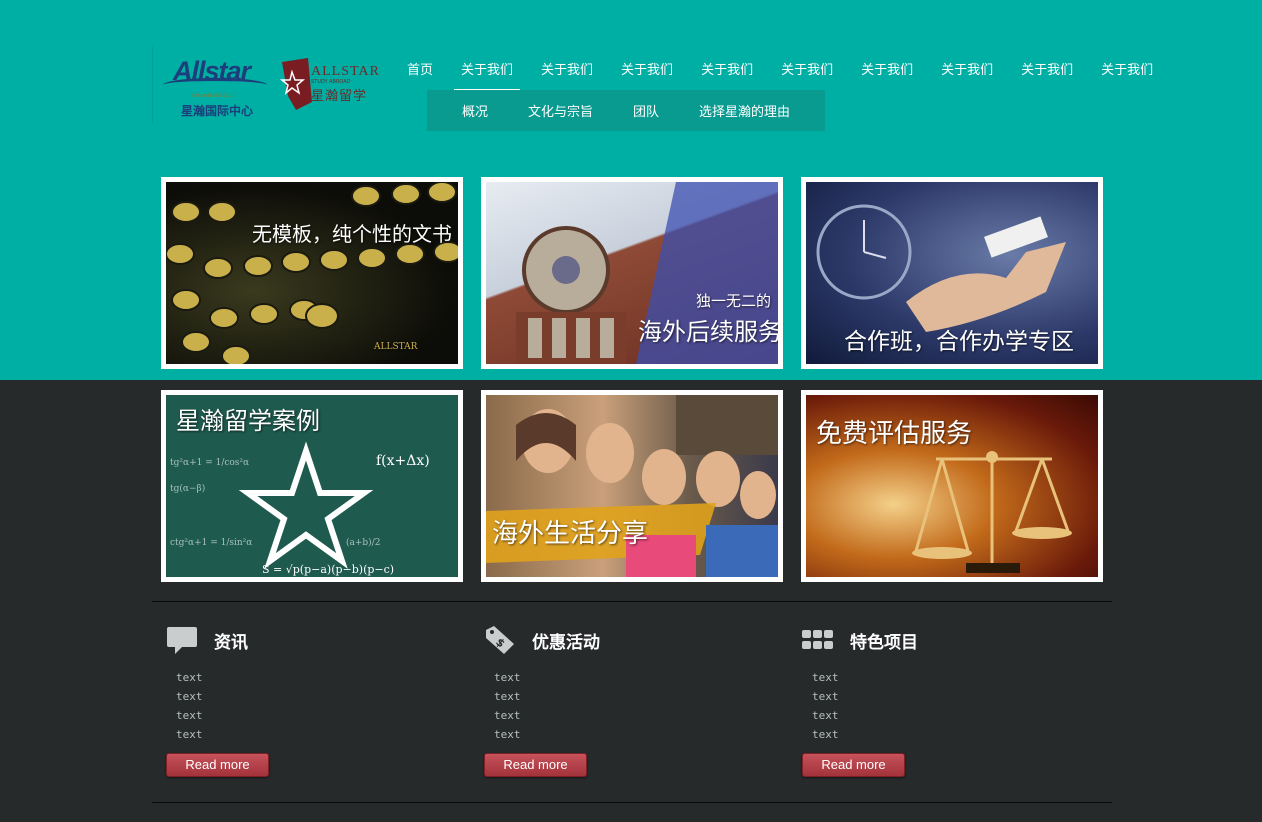 This screenshot has height=822, width=1262. What do you see at coordinates (566, 643) in the screenshot?
I see `column-title: 优惠活动` at bounding box center [566, 643].